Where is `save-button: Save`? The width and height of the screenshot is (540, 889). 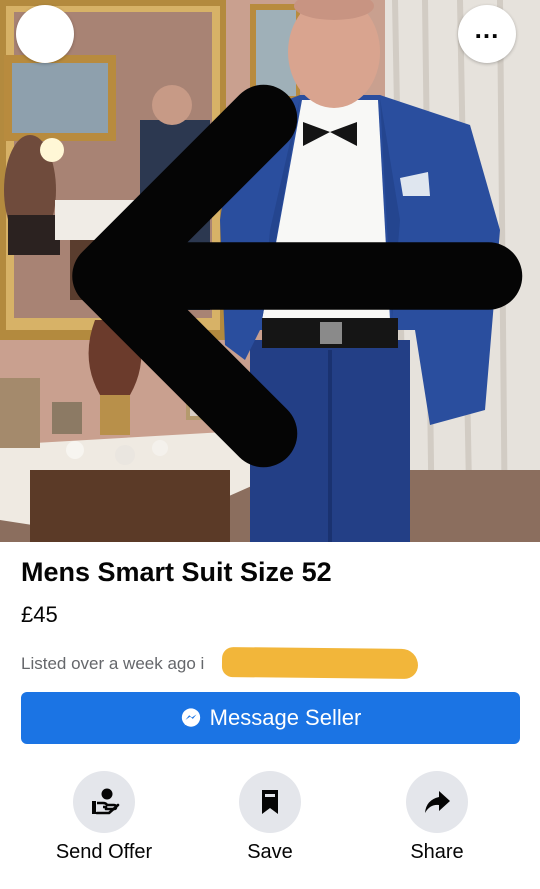
save-button: Save is located at coordinates (270, 817).